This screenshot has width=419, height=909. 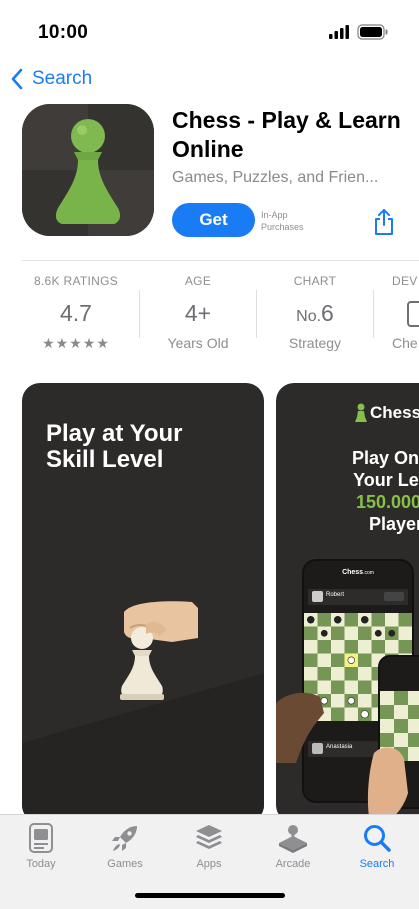 What do you see at coordinates (124, 838) in the screenshot?
I see `games-rocket-icon` at bounding box center [124, 838].